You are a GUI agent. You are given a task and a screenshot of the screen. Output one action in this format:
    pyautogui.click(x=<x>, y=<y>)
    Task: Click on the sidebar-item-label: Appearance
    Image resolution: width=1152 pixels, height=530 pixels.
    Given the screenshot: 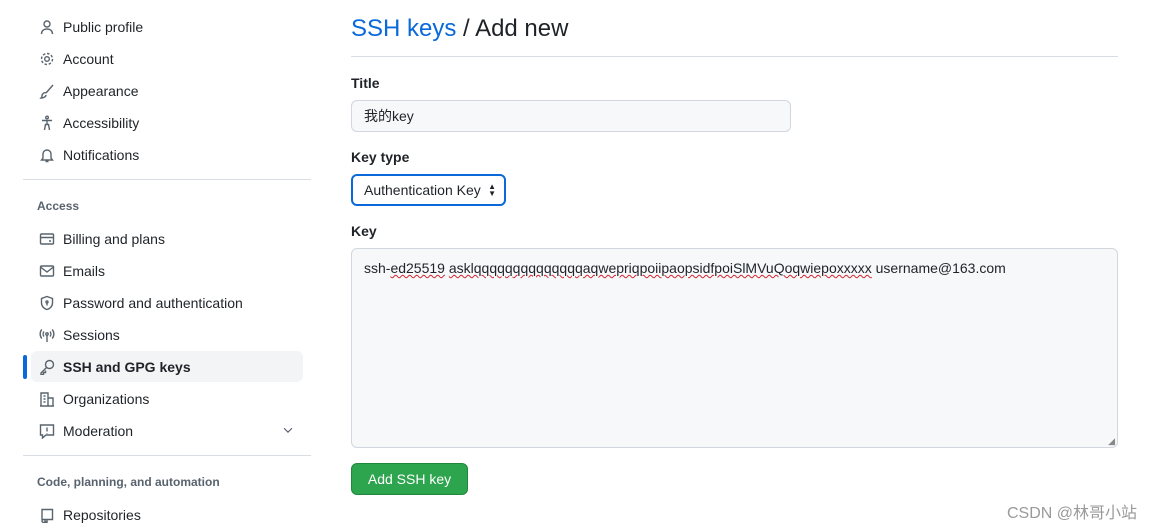 What is the action you would take?
    pyautogui.click(x=101, y=90)
    